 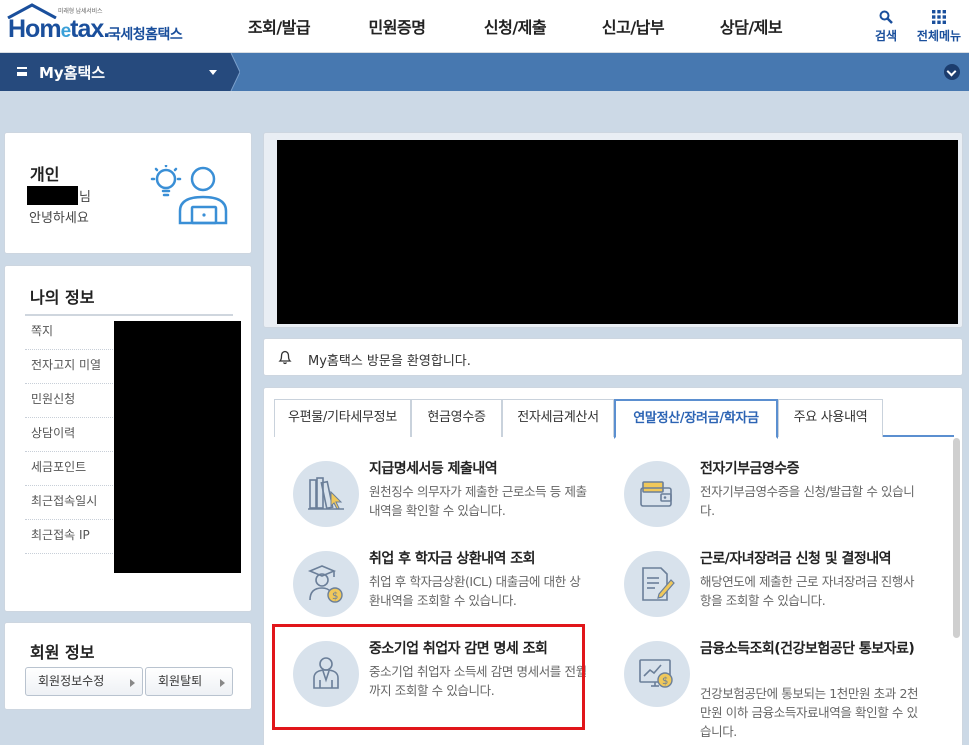 I want to click on expand-circle-icon, so click(x=952, y=72).